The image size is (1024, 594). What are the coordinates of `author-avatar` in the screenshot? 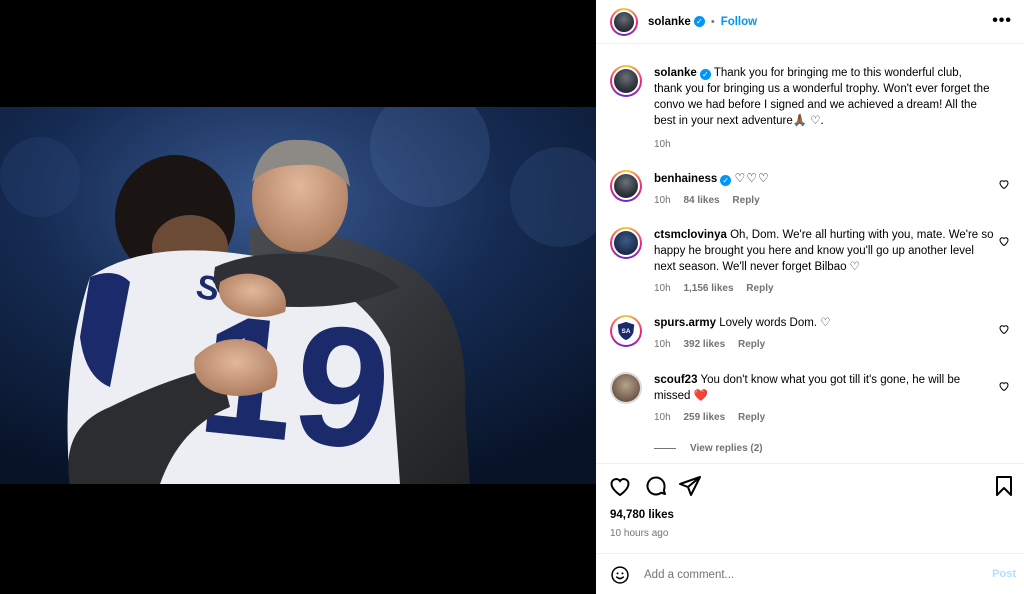 It's located at (624, 21).